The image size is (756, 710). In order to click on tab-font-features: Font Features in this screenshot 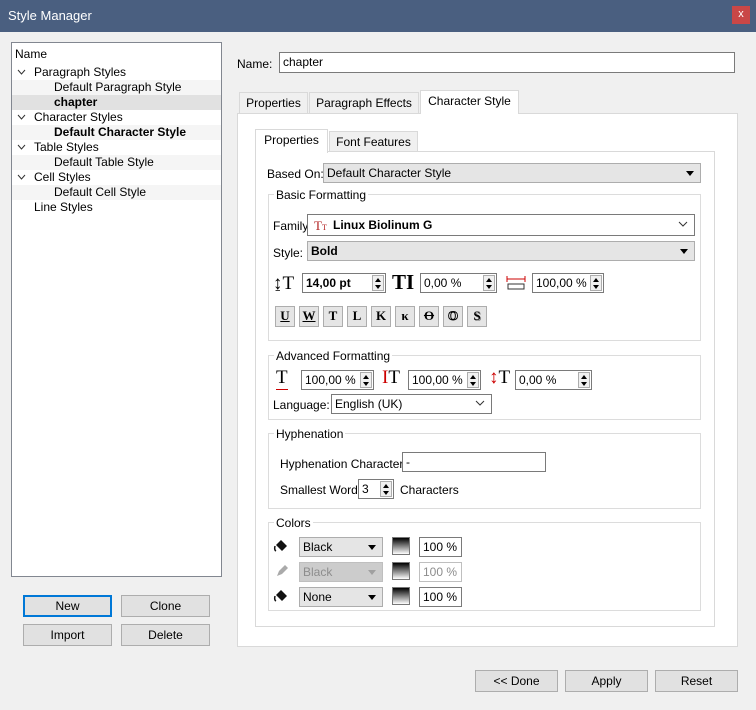, I will do `click(373, 142)`.